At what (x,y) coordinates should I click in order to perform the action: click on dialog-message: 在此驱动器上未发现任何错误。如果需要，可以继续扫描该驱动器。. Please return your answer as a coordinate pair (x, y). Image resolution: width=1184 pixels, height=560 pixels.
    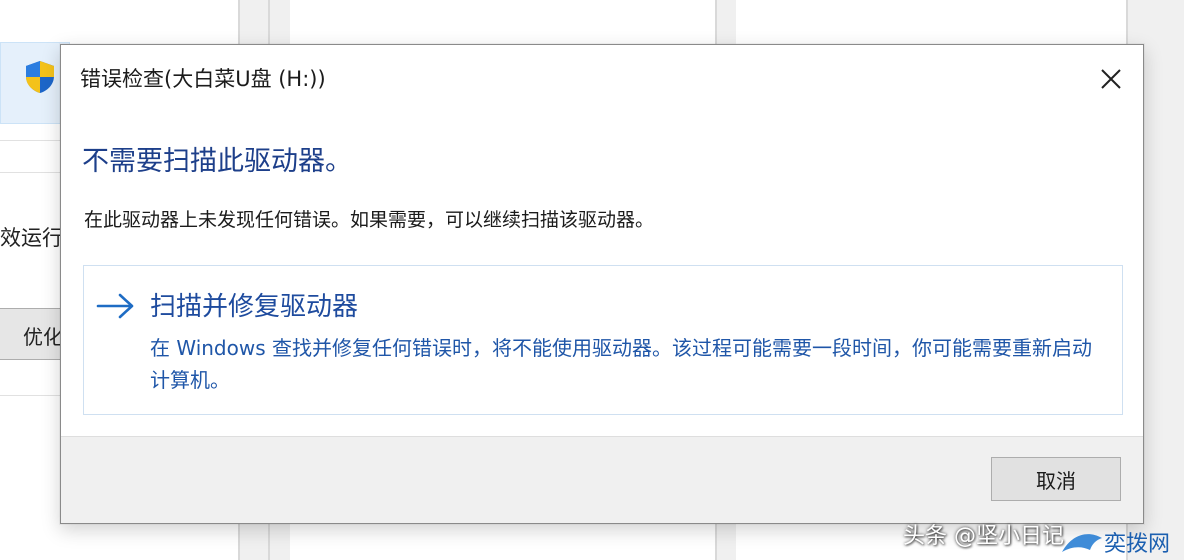
    Looking at the image, I should click on (369, 220).